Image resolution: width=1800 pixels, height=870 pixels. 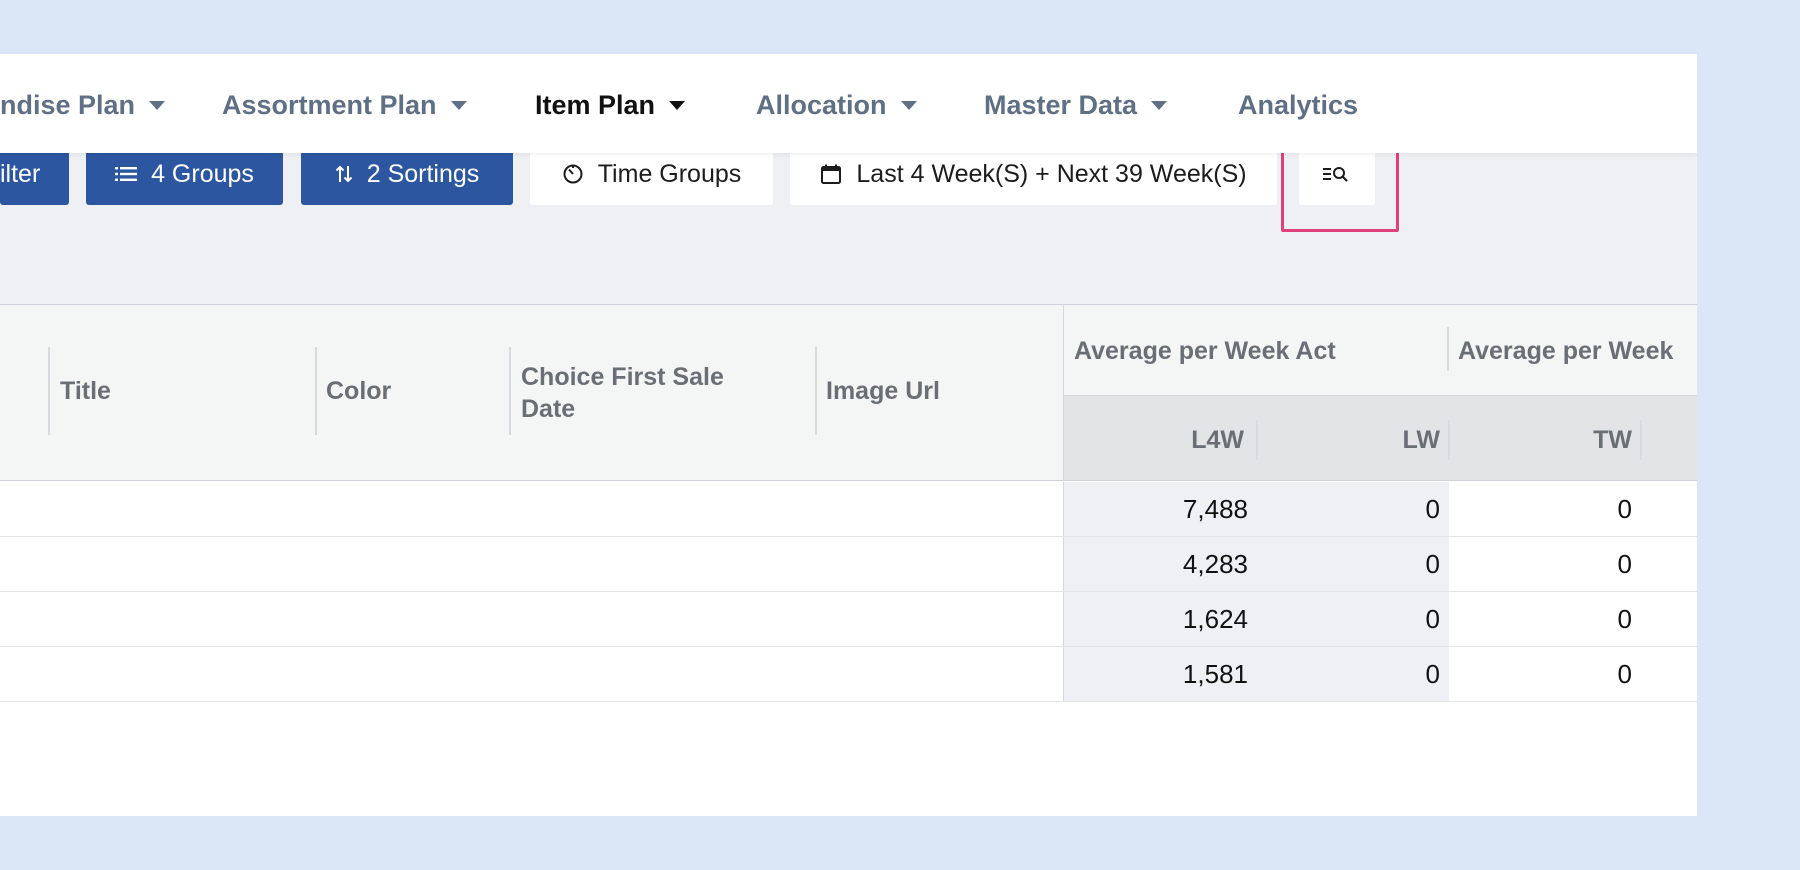 I want to click on nav-allocation: Allocation, so click(x=836, y=105).